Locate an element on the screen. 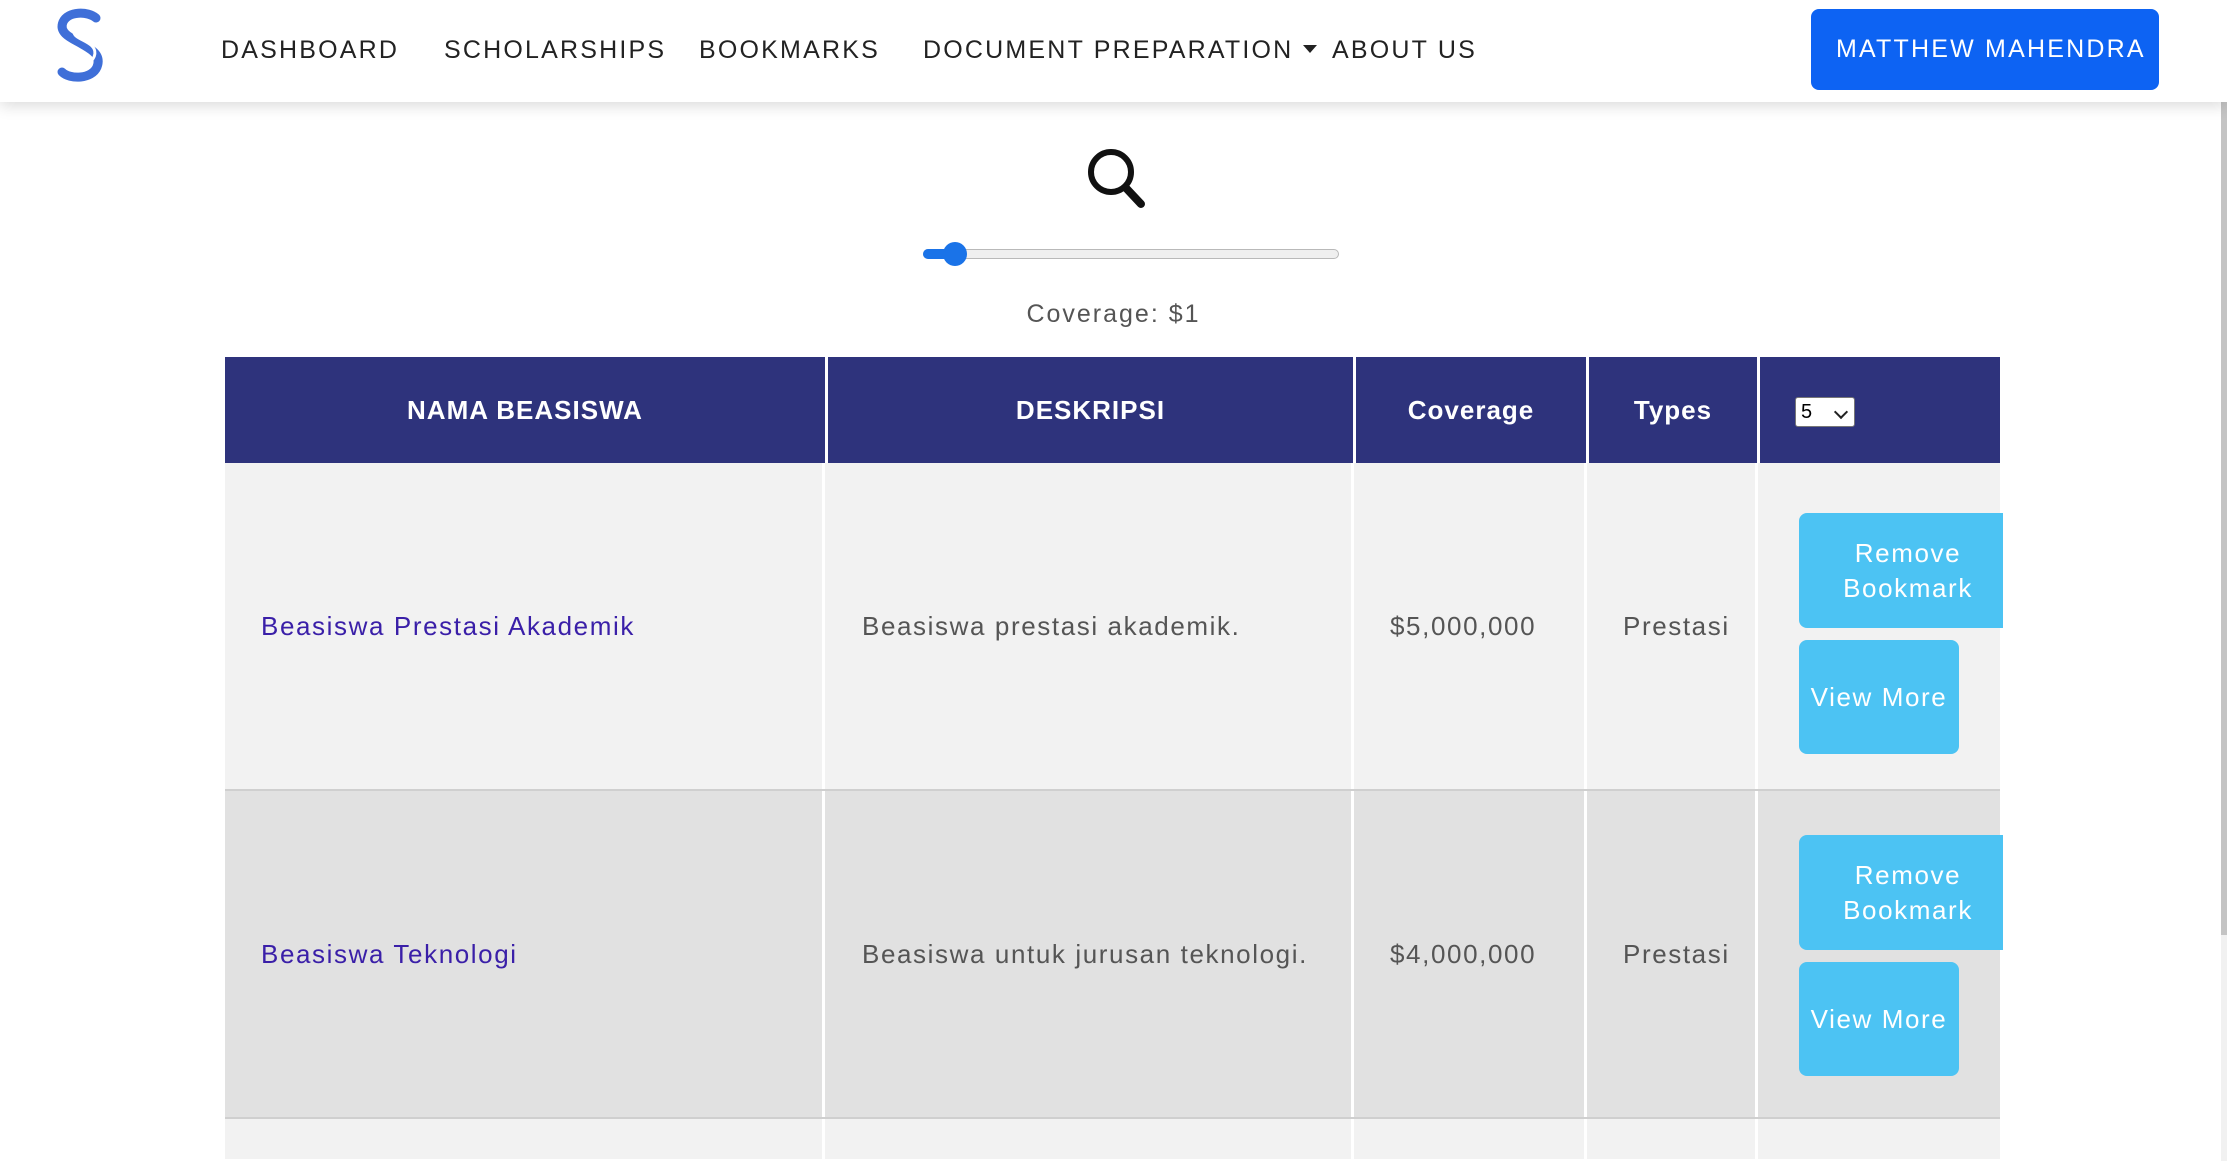 The height and width of the screenshot is (1161, 2227). page-size-value: 5 is located at coordinates (1807, 412).